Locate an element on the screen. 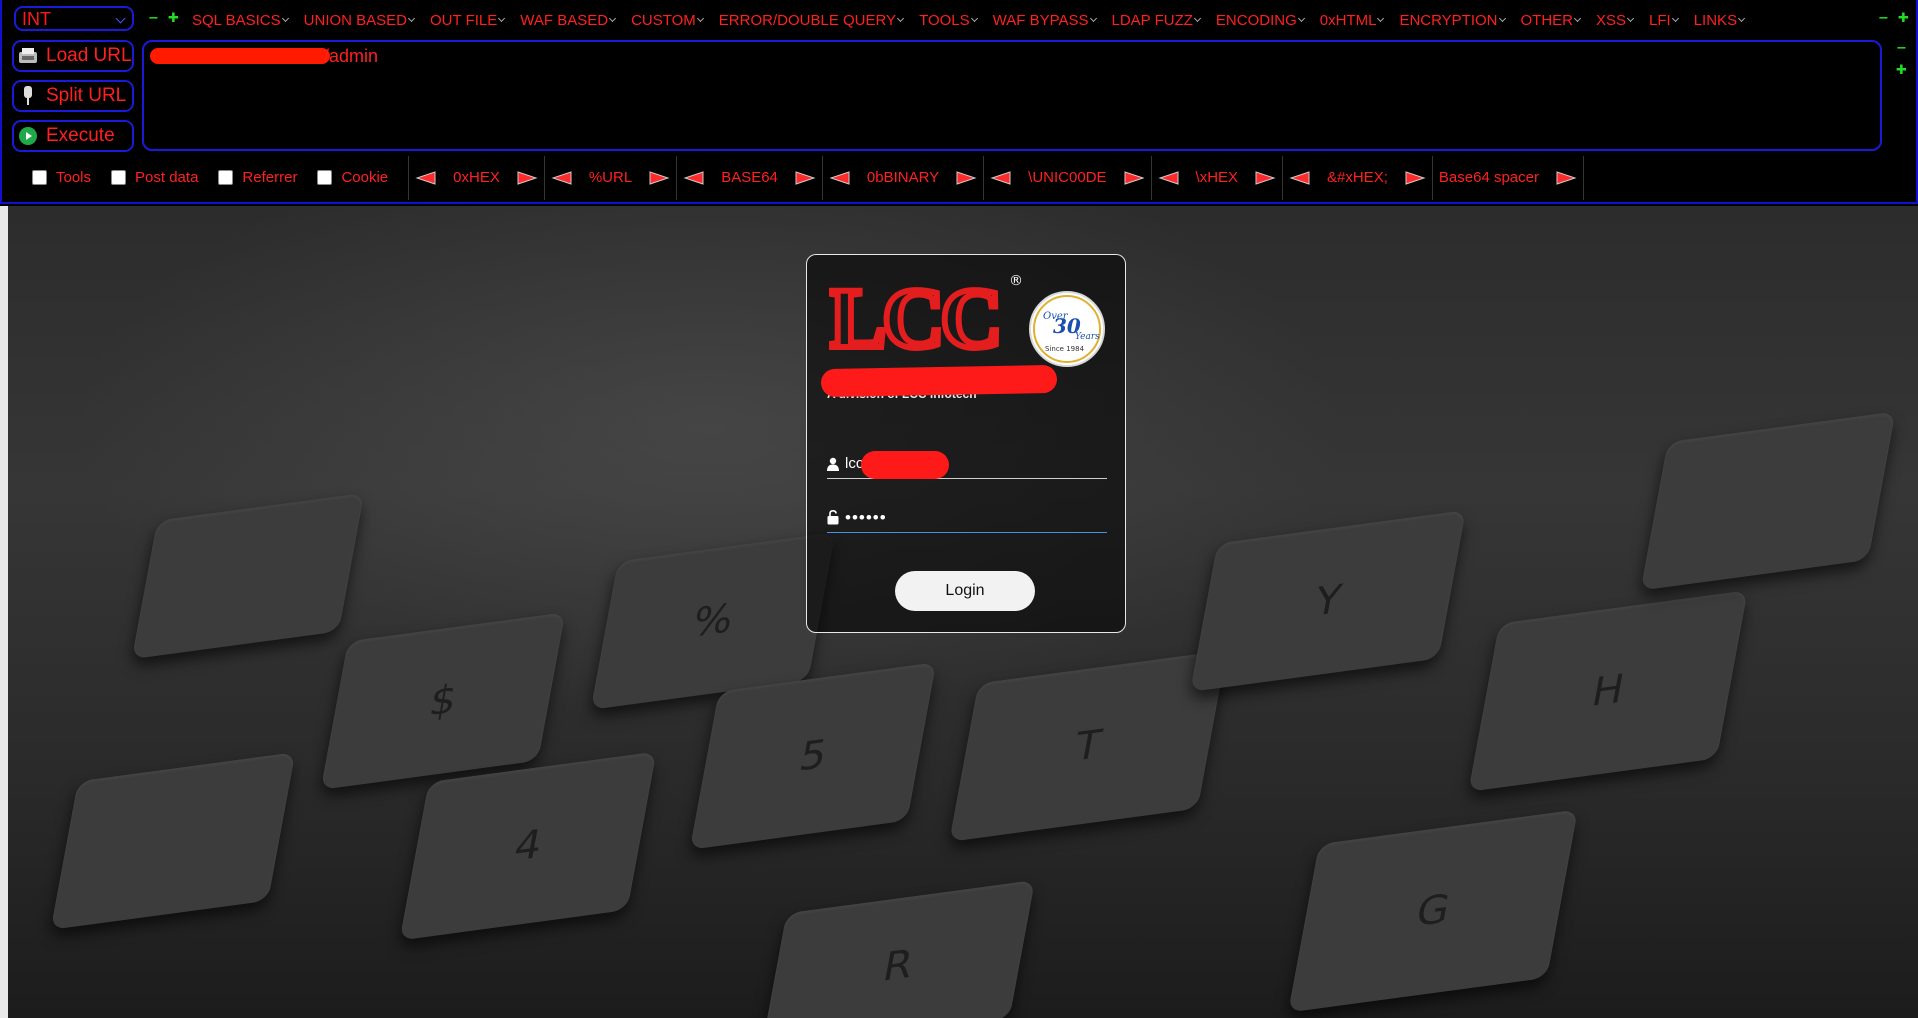 The width and height of the screenshot is (1918, 1018). encoder-xhex: \xHEX is located at coordinates (1216, 177).